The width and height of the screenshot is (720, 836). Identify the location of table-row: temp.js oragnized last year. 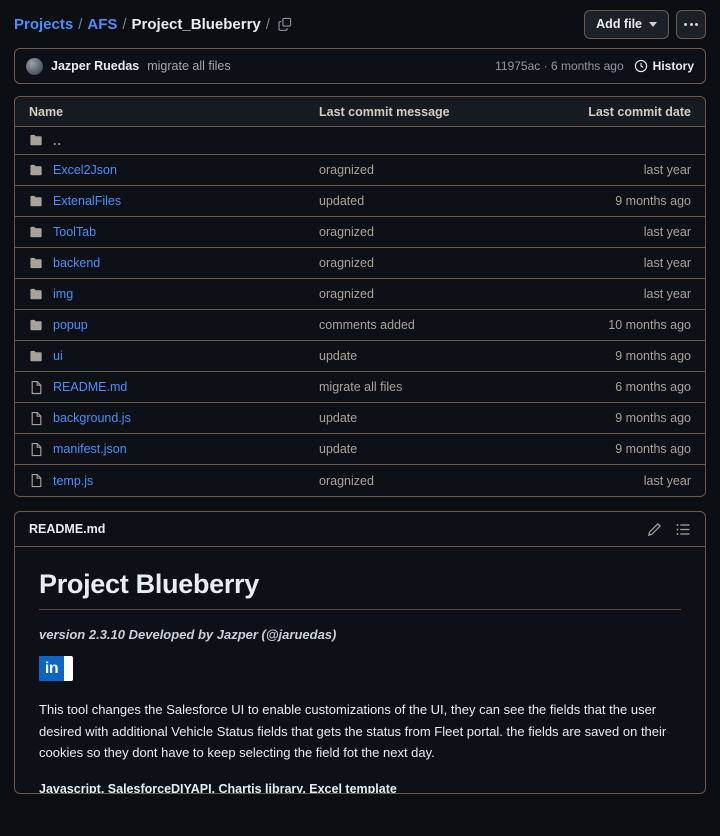
(360, 480).